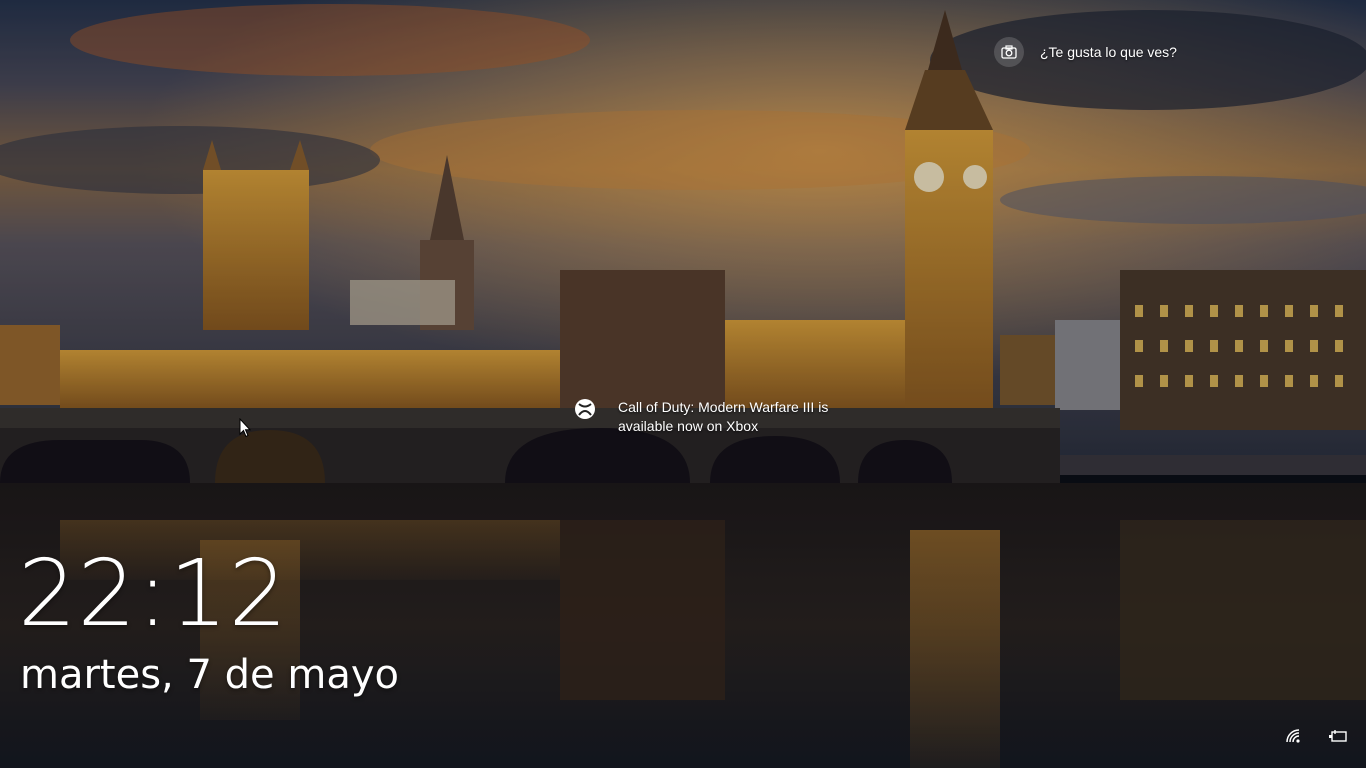 This screenshot has height=768, width=1366. Describe the element at coordinates (153, 593) in the screenshot. I see `lockscreen-time: 22:12` at that location.